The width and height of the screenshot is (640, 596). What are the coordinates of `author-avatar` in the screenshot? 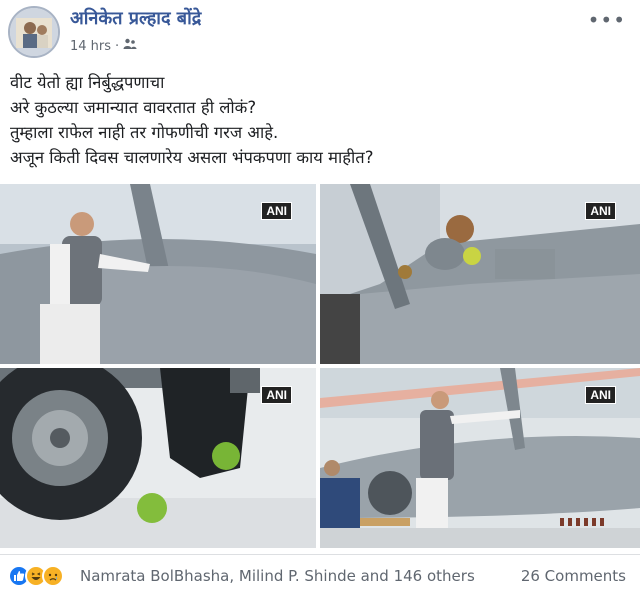 It's located at (34, 32).